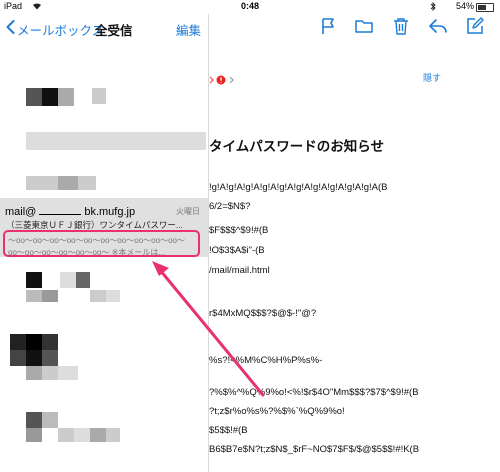 This screenshot has width=500, height=472. What do you see at coordinates (438, 26) in the screenshot?
I see `reply-icon` at bounding box center [438, 26].